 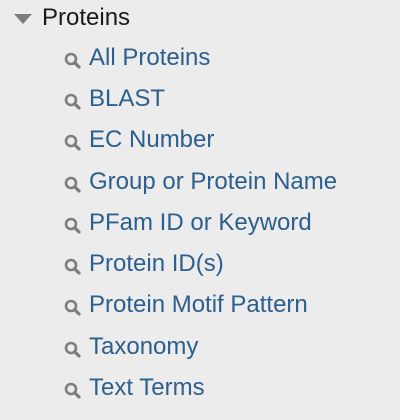 I want to click on search-item-protein-ids: Protein ID(s), so click(x=199, y=263).